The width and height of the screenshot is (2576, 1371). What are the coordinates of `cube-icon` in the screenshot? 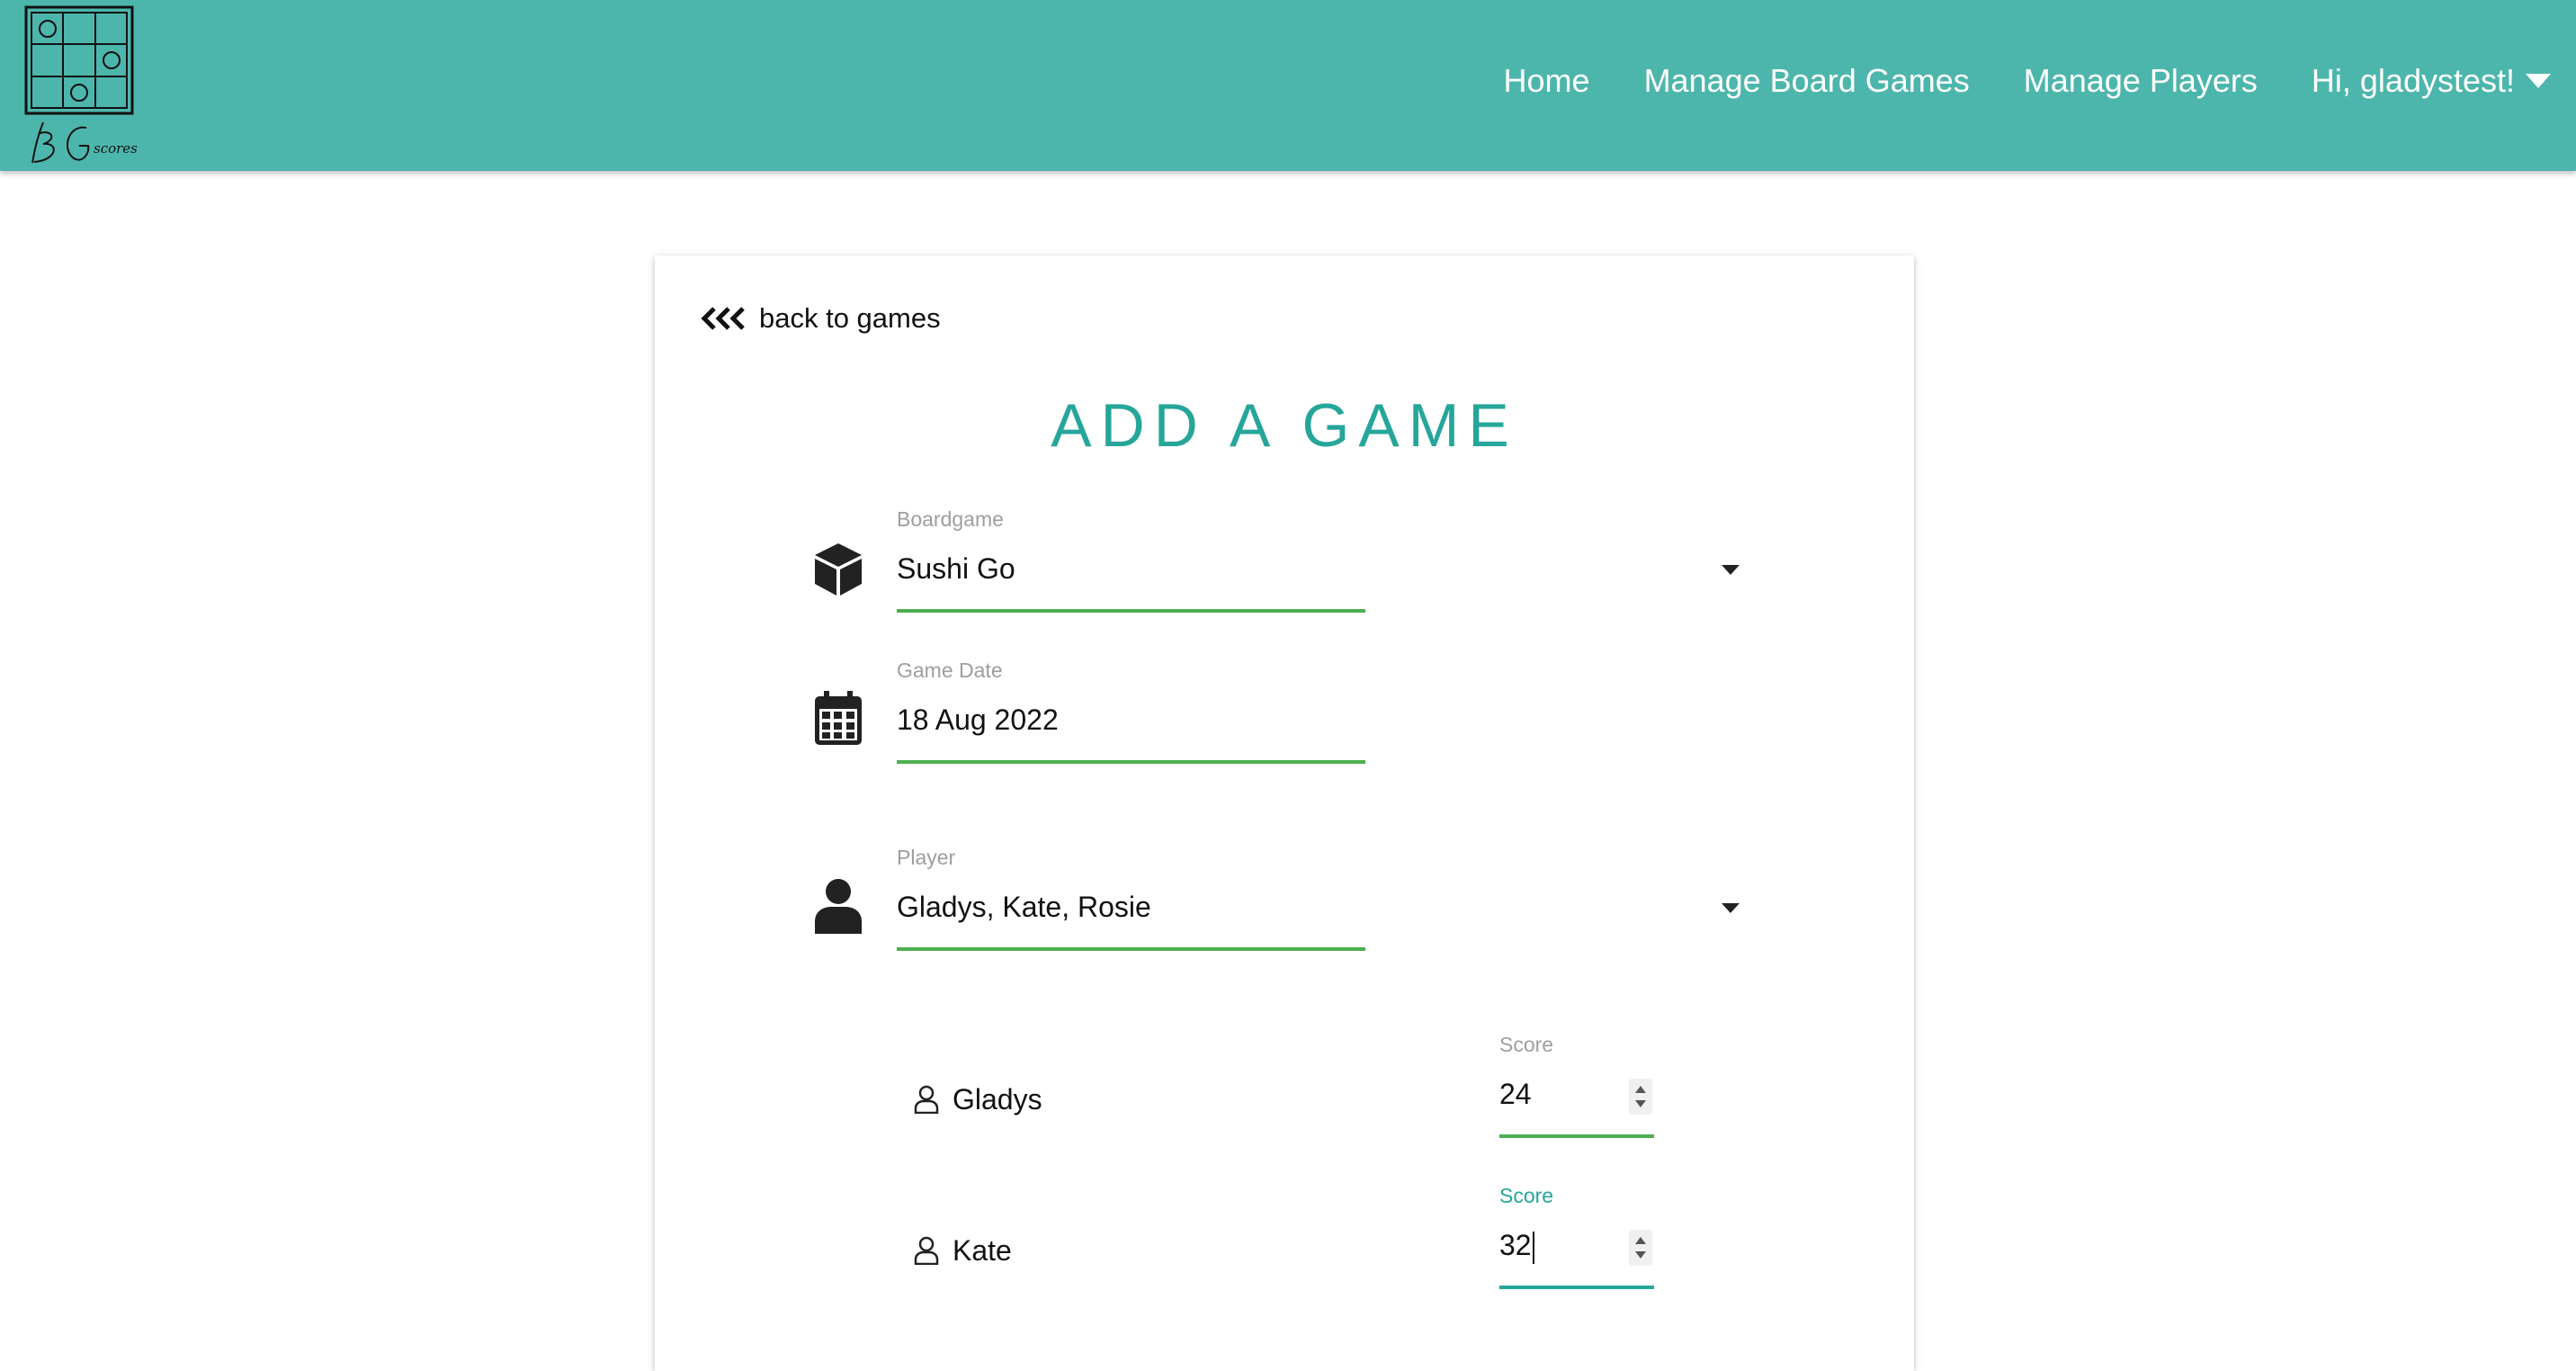 It's located at (838, 569).